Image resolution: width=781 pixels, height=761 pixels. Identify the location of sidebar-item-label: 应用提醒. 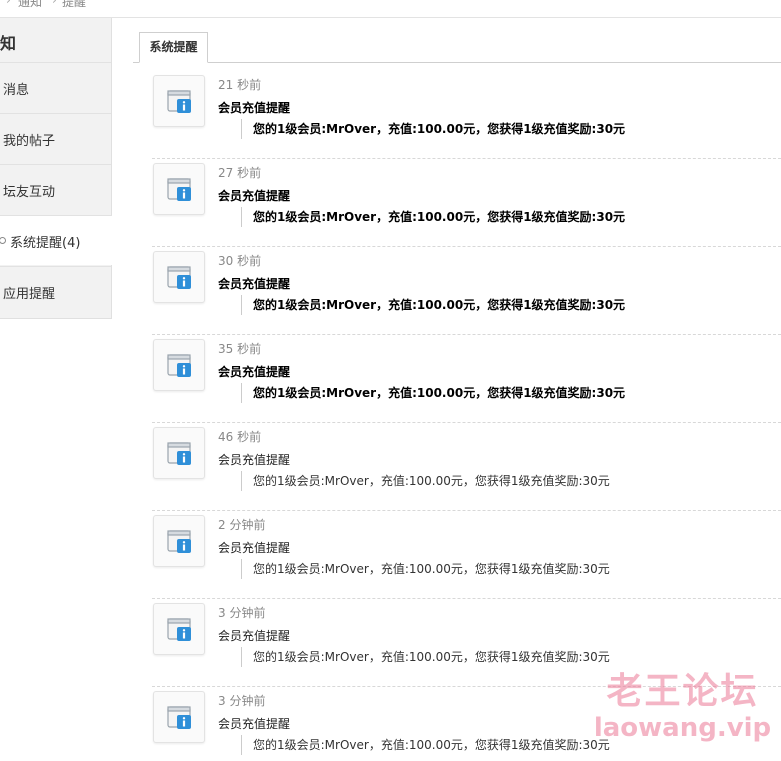
(29, 294).